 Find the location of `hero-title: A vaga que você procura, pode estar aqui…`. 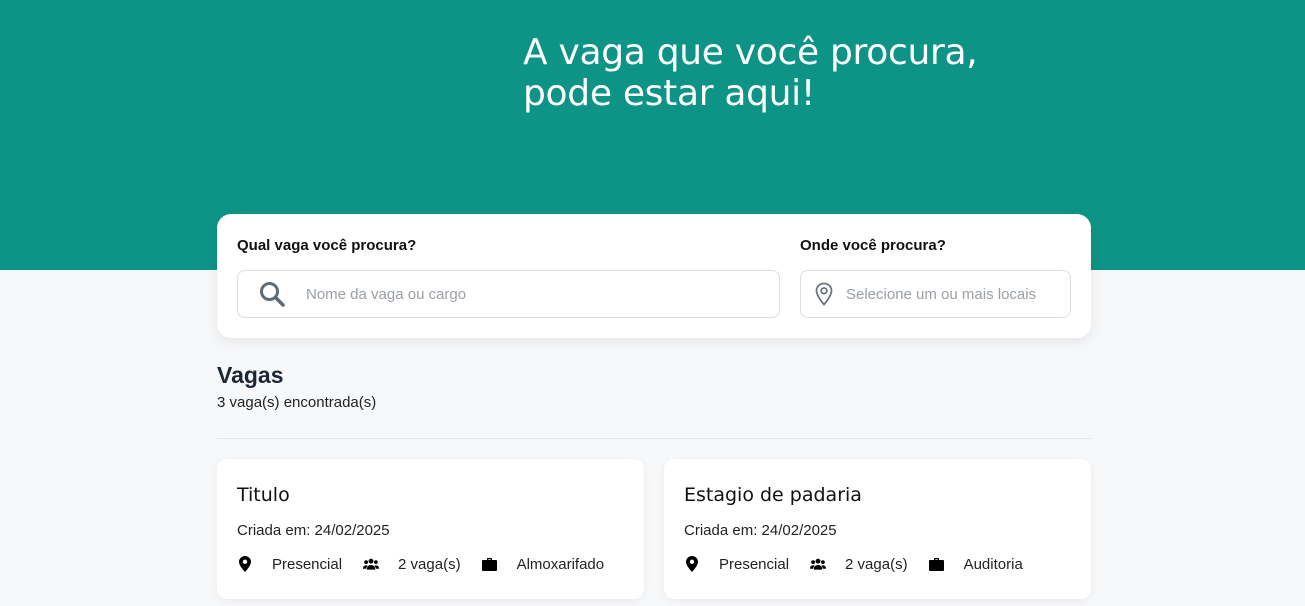

hero-title: A vaga que você procura, pode estar aqui… is located at coordinates (783, 73).